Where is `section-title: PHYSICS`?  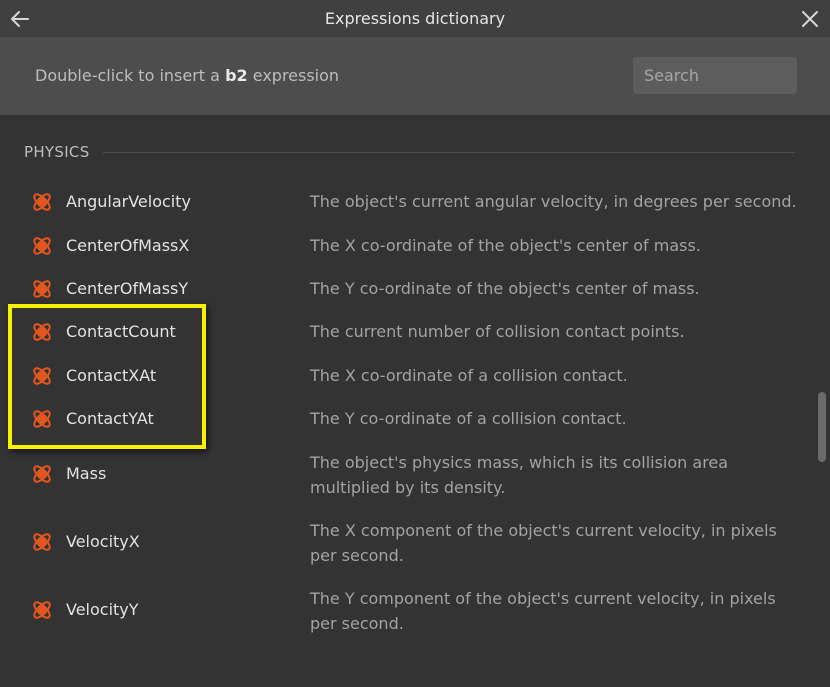 section-title: PHYSICS is located at coordinates (57, 152).